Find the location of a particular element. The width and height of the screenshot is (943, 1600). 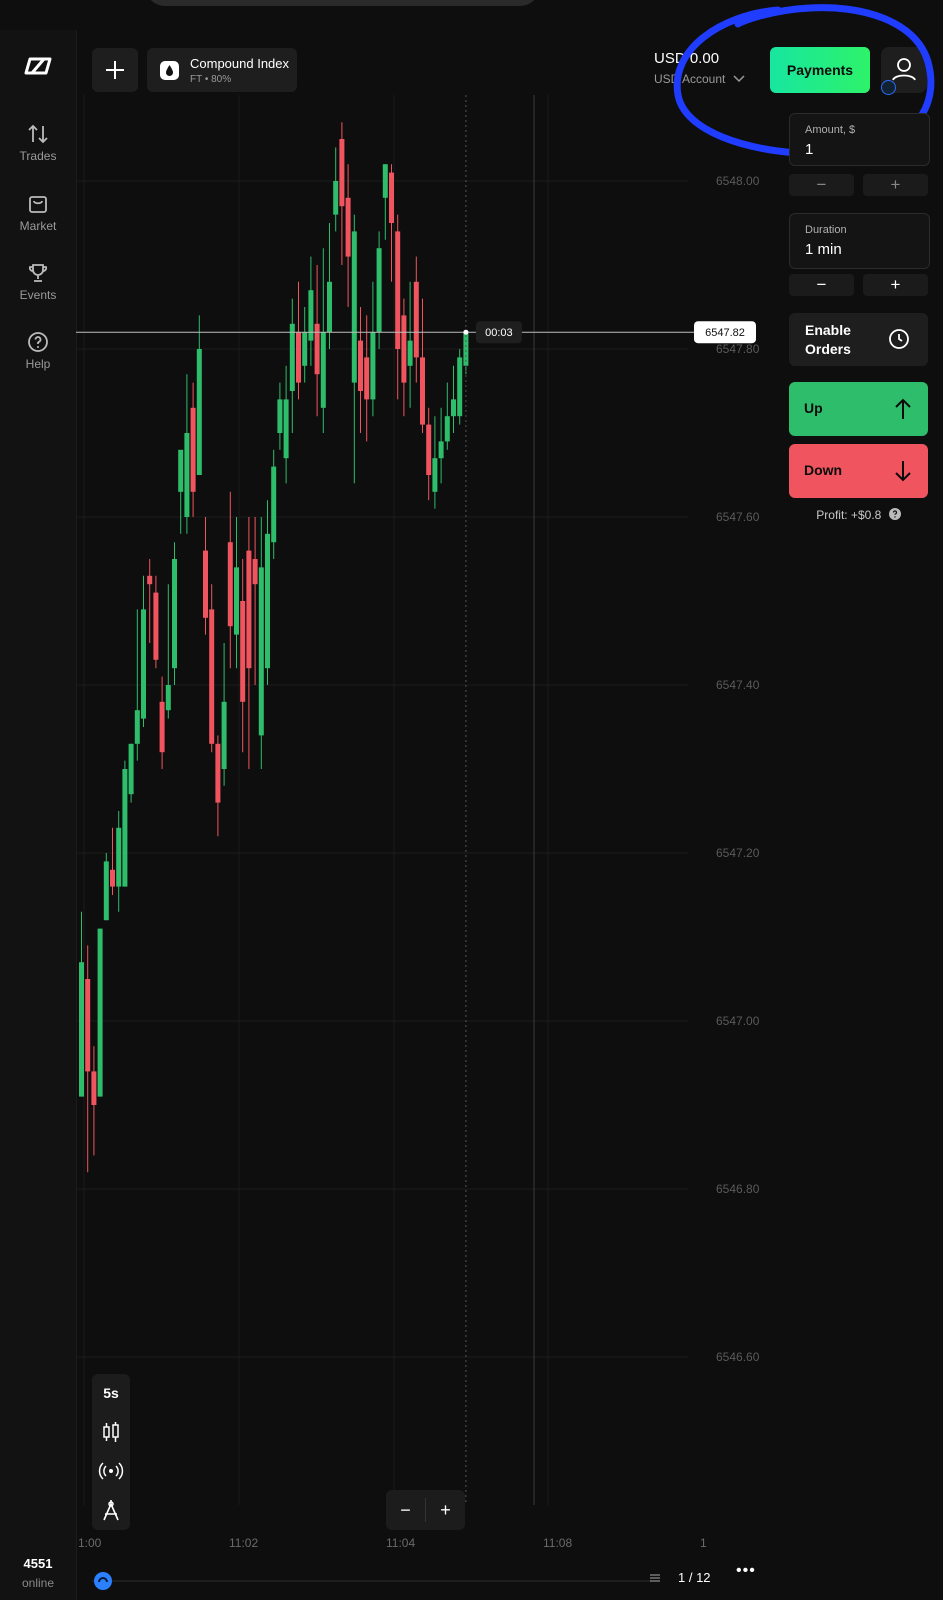

enable-orders-label-2: Orders is located at coordinates (828, 349).